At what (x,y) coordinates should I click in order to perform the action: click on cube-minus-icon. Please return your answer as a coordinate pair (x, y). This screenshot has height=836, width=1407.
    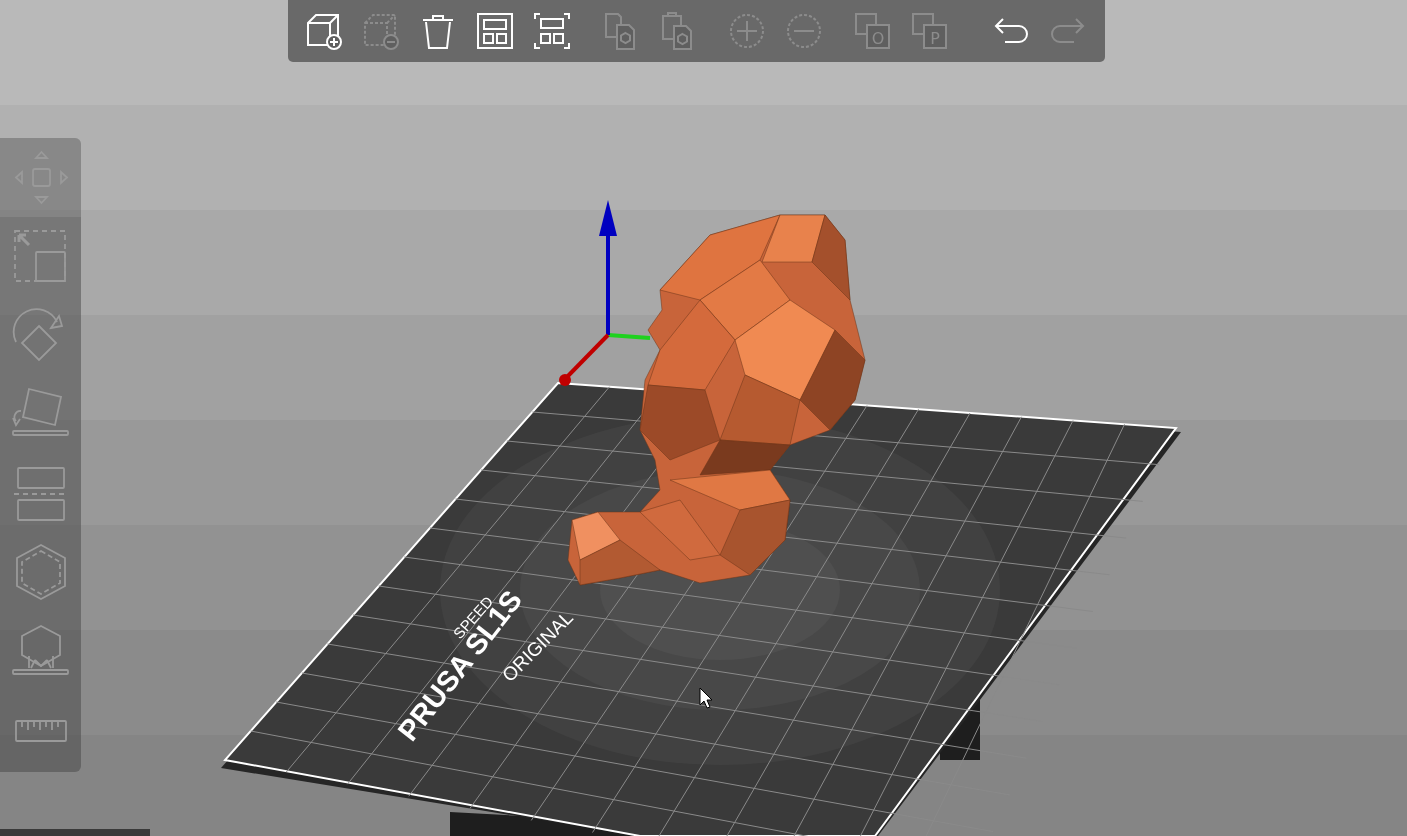
    Looking at the image, I should click on (381, 31).